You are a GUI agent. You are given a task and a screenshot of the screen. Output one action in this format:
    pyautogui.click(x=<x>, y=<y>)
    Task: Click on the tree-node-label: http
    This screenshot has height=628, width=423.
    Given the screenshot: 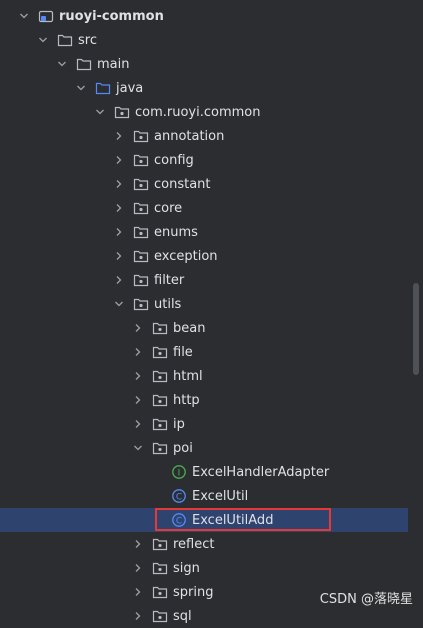 What is the action you would take?
    pyautogui.click(x=186, y=400)
    